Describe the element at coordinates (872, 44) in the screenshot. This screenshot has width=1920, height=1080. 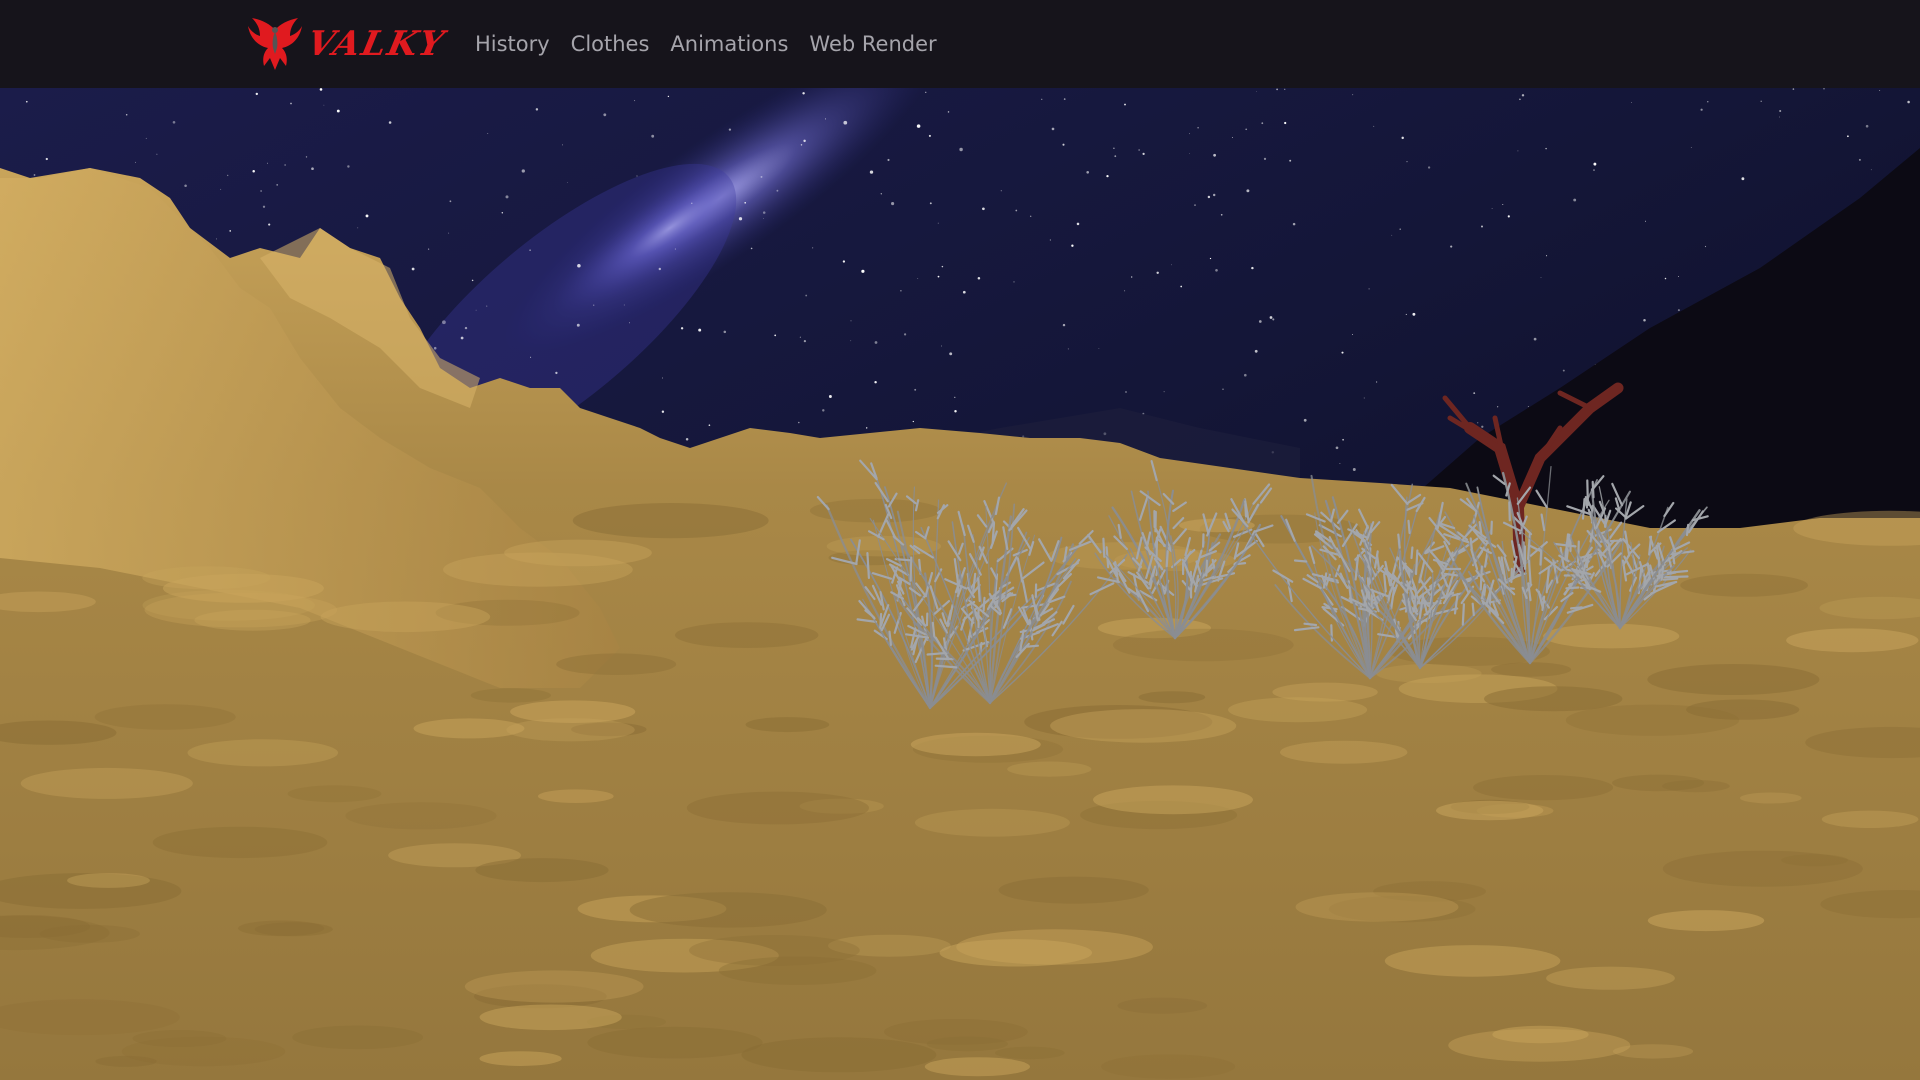
I see `nav-link-web-render: Web Render` at that location.